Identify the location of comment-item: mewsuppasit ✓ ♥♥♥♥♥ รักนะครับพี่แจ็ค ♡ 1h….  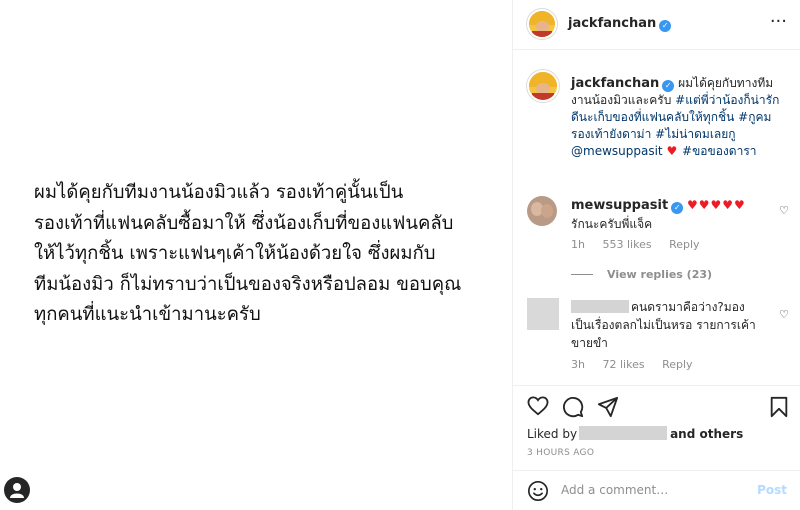
(662, 226).